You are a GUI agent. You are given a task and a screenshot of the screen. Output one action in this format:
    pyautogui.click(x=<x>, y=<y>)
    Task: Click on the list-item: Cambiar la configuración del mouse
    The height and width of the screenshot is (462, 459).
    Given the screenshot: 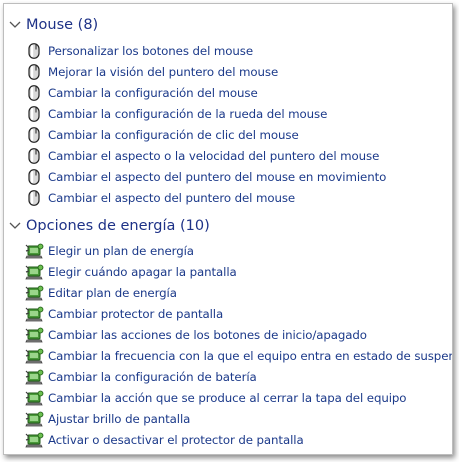 What is the action you would take?
    pyautogui.click(x=141, y=93)
    